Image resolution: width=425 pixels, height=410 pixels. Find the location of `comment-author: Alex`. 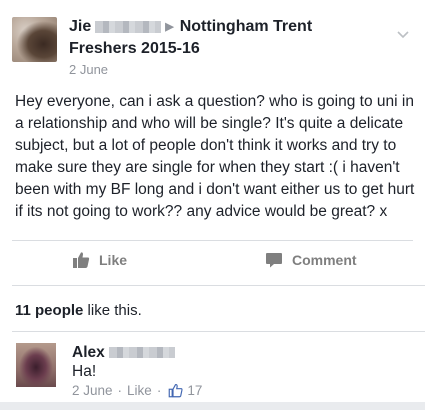

comment-author: Alex is located at coordinates (125, 353).